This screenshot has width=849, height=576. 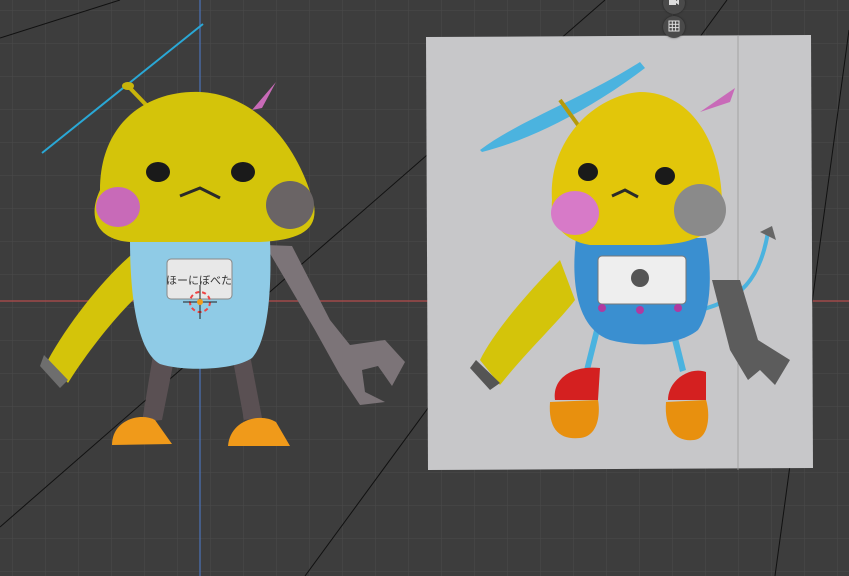 I want to click on grid-view-button, so click(x=674, y=27).